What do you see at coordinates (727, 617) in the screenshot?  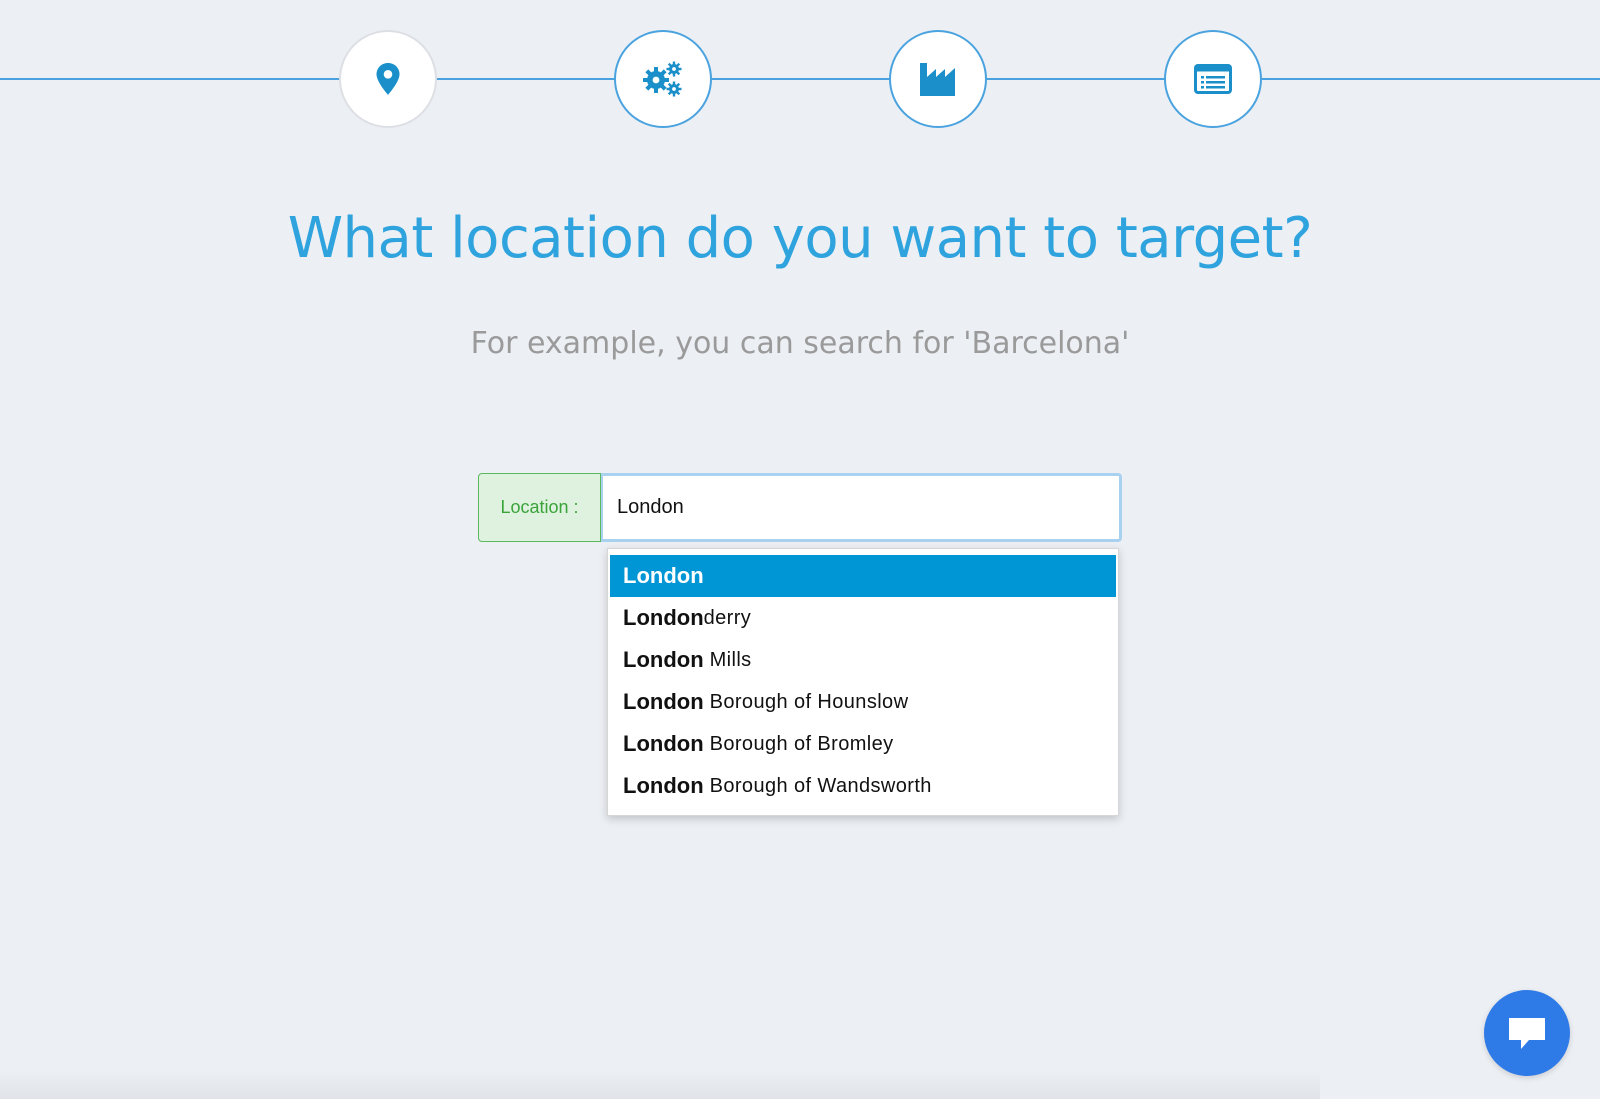 I see `suggestion-rest: derry` at bounding box center [727, 617].